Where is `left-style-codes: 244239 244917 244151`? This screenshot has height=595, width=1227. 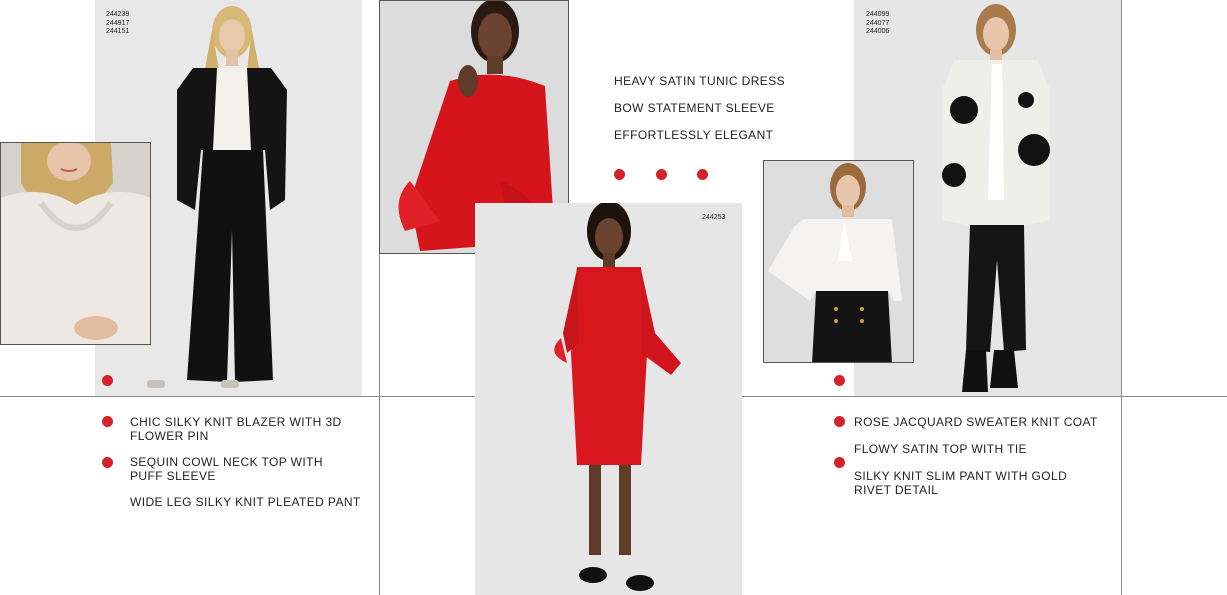
left-style-codes: 244239 244917 244151 is located at coordinates (117, 24).